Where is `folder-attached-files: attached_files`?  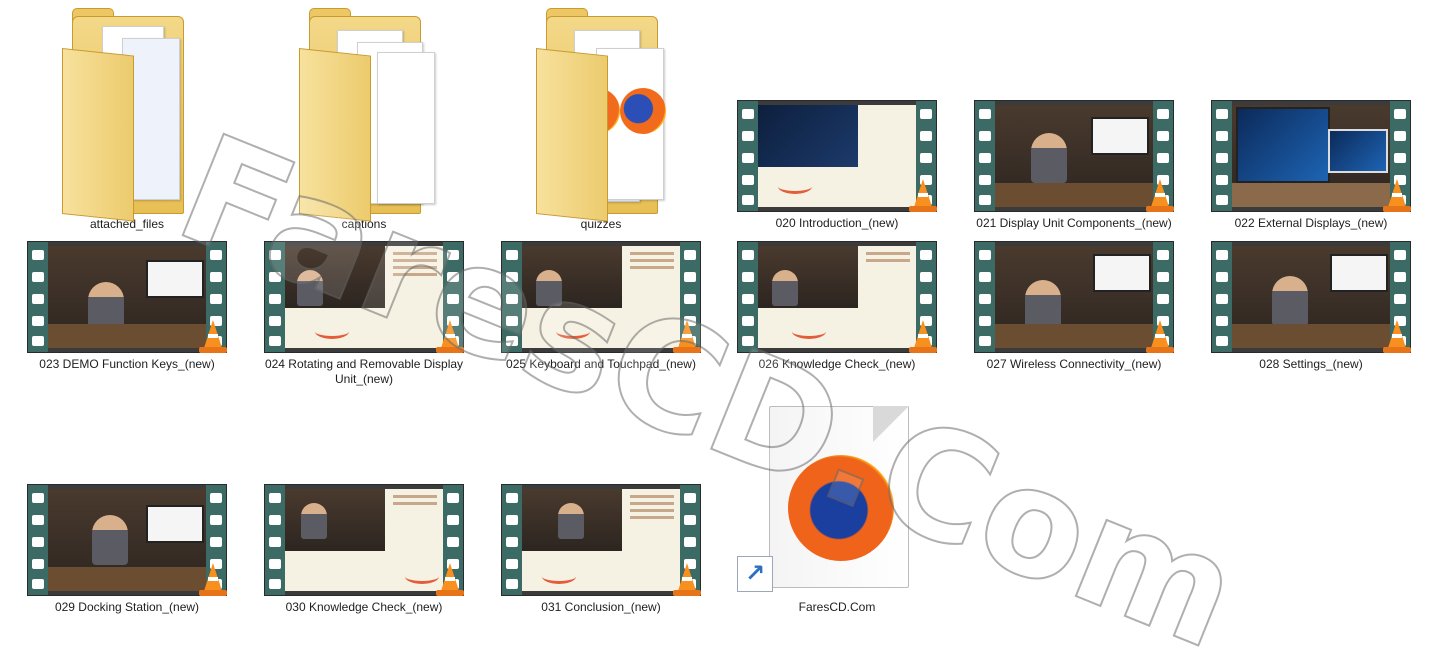
folder-attached-files: attached_files is located at coordinates (127, 120).